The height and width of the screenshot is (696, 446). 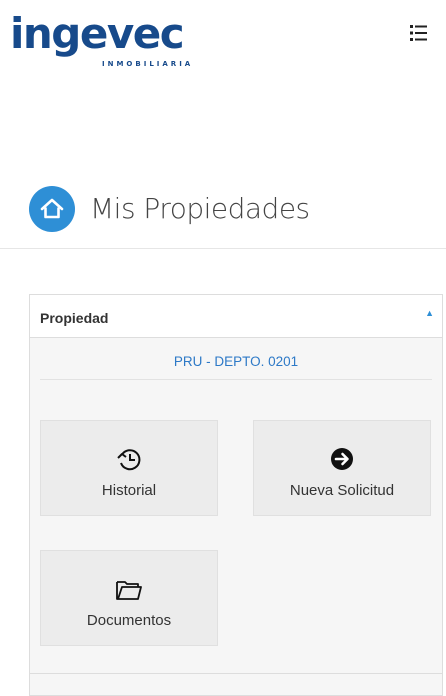 What do you see at coordinates (97, 33) in the screenshot?
I see `logo-wordmark: ingevec` at bounding box center [97, 33].